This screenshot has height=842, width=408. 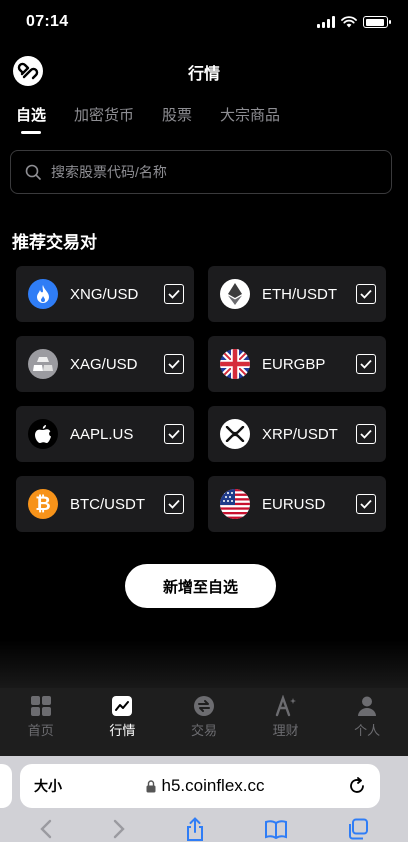 I want to click on page-title: 行情, so click(x=203, y=74).